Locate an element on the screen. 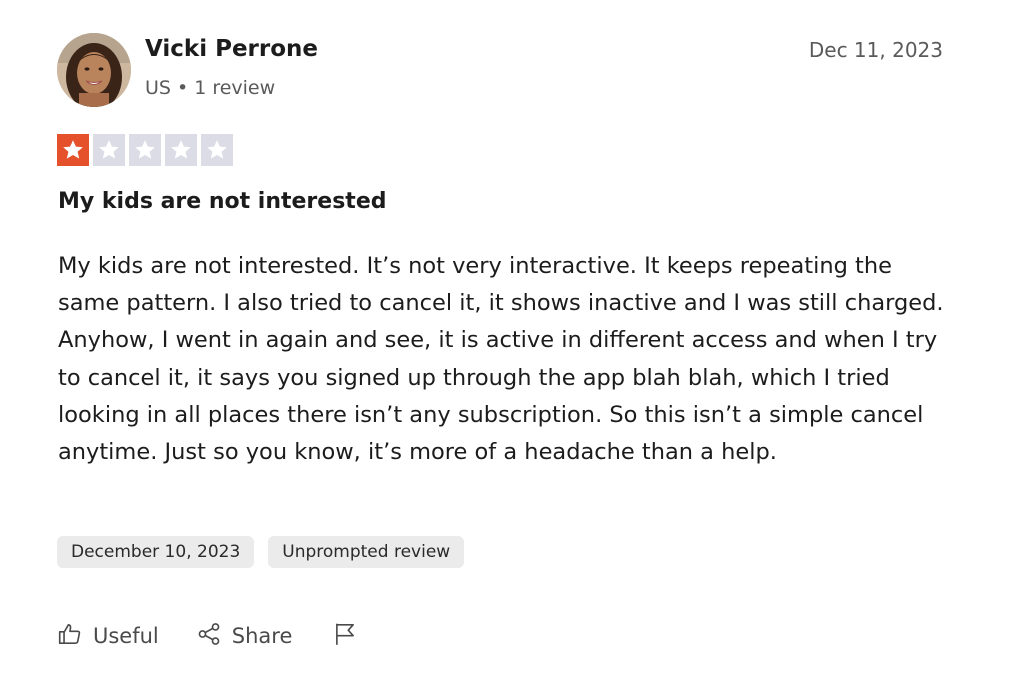  review-title: My kids are not interested is located at coordinates (222, 201).